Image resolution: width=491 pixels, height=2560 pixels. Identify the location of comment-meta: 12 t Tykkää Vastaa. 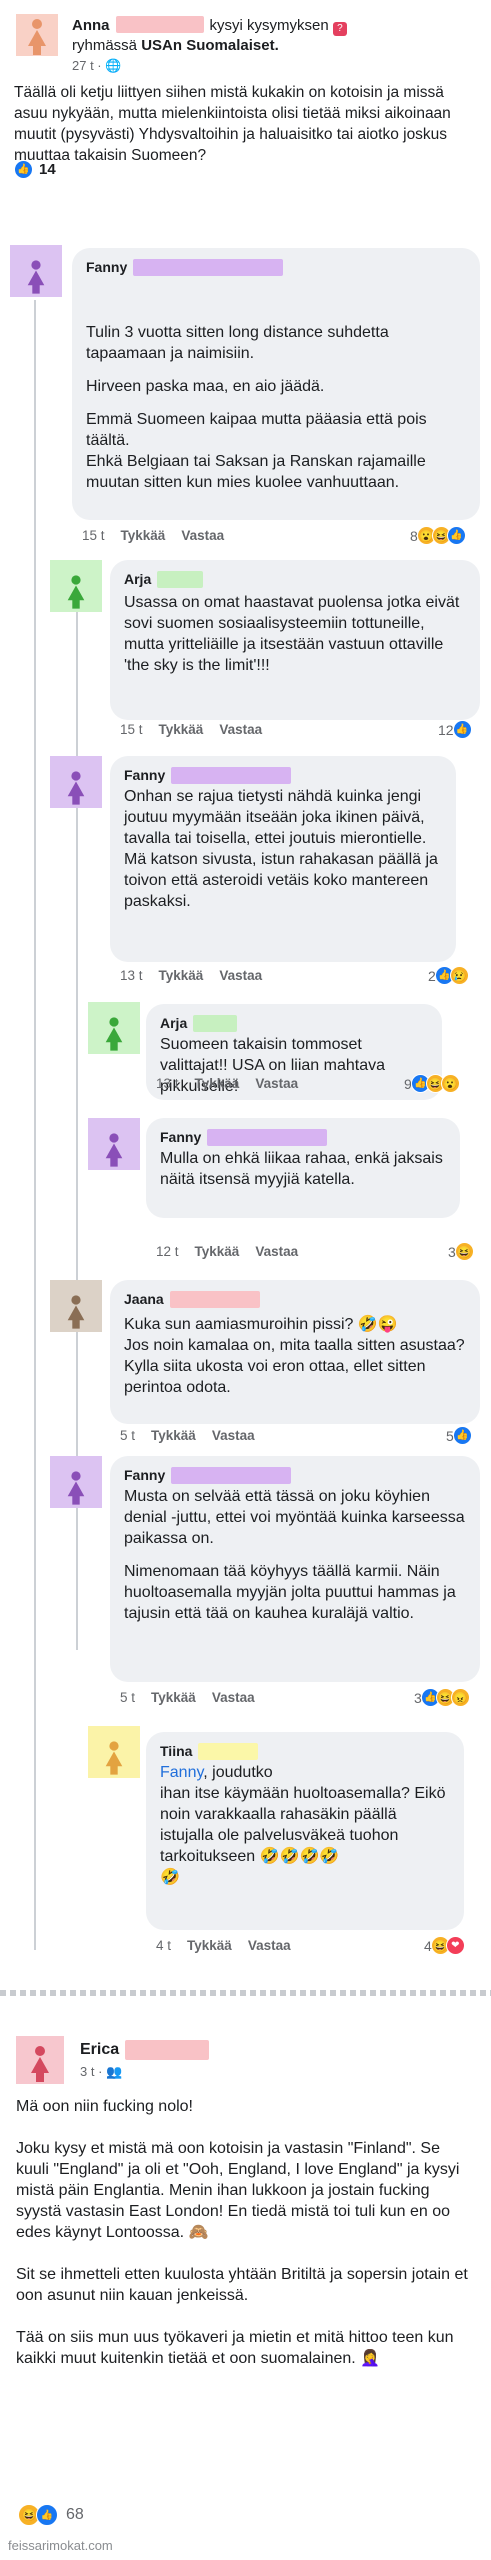
(227, 1251).